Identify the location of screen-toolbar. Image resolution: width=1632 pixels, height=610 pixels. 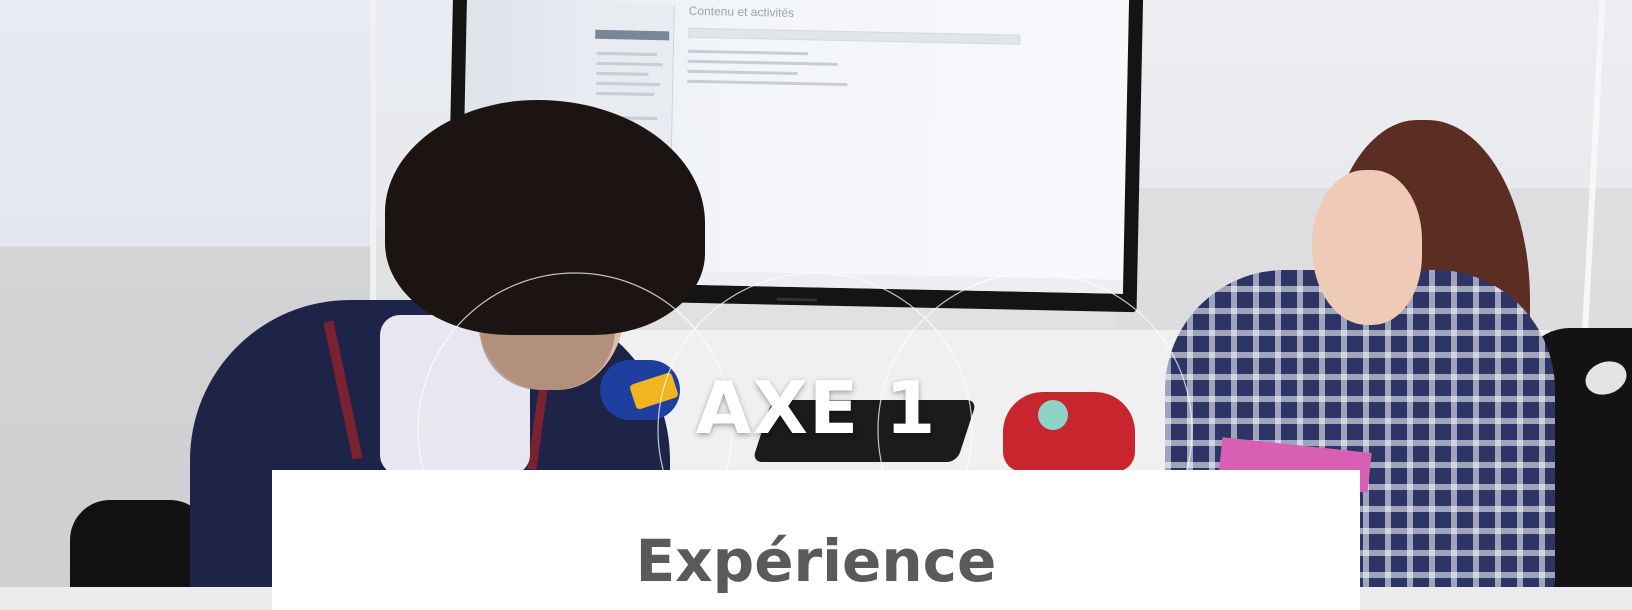
(854, 36).